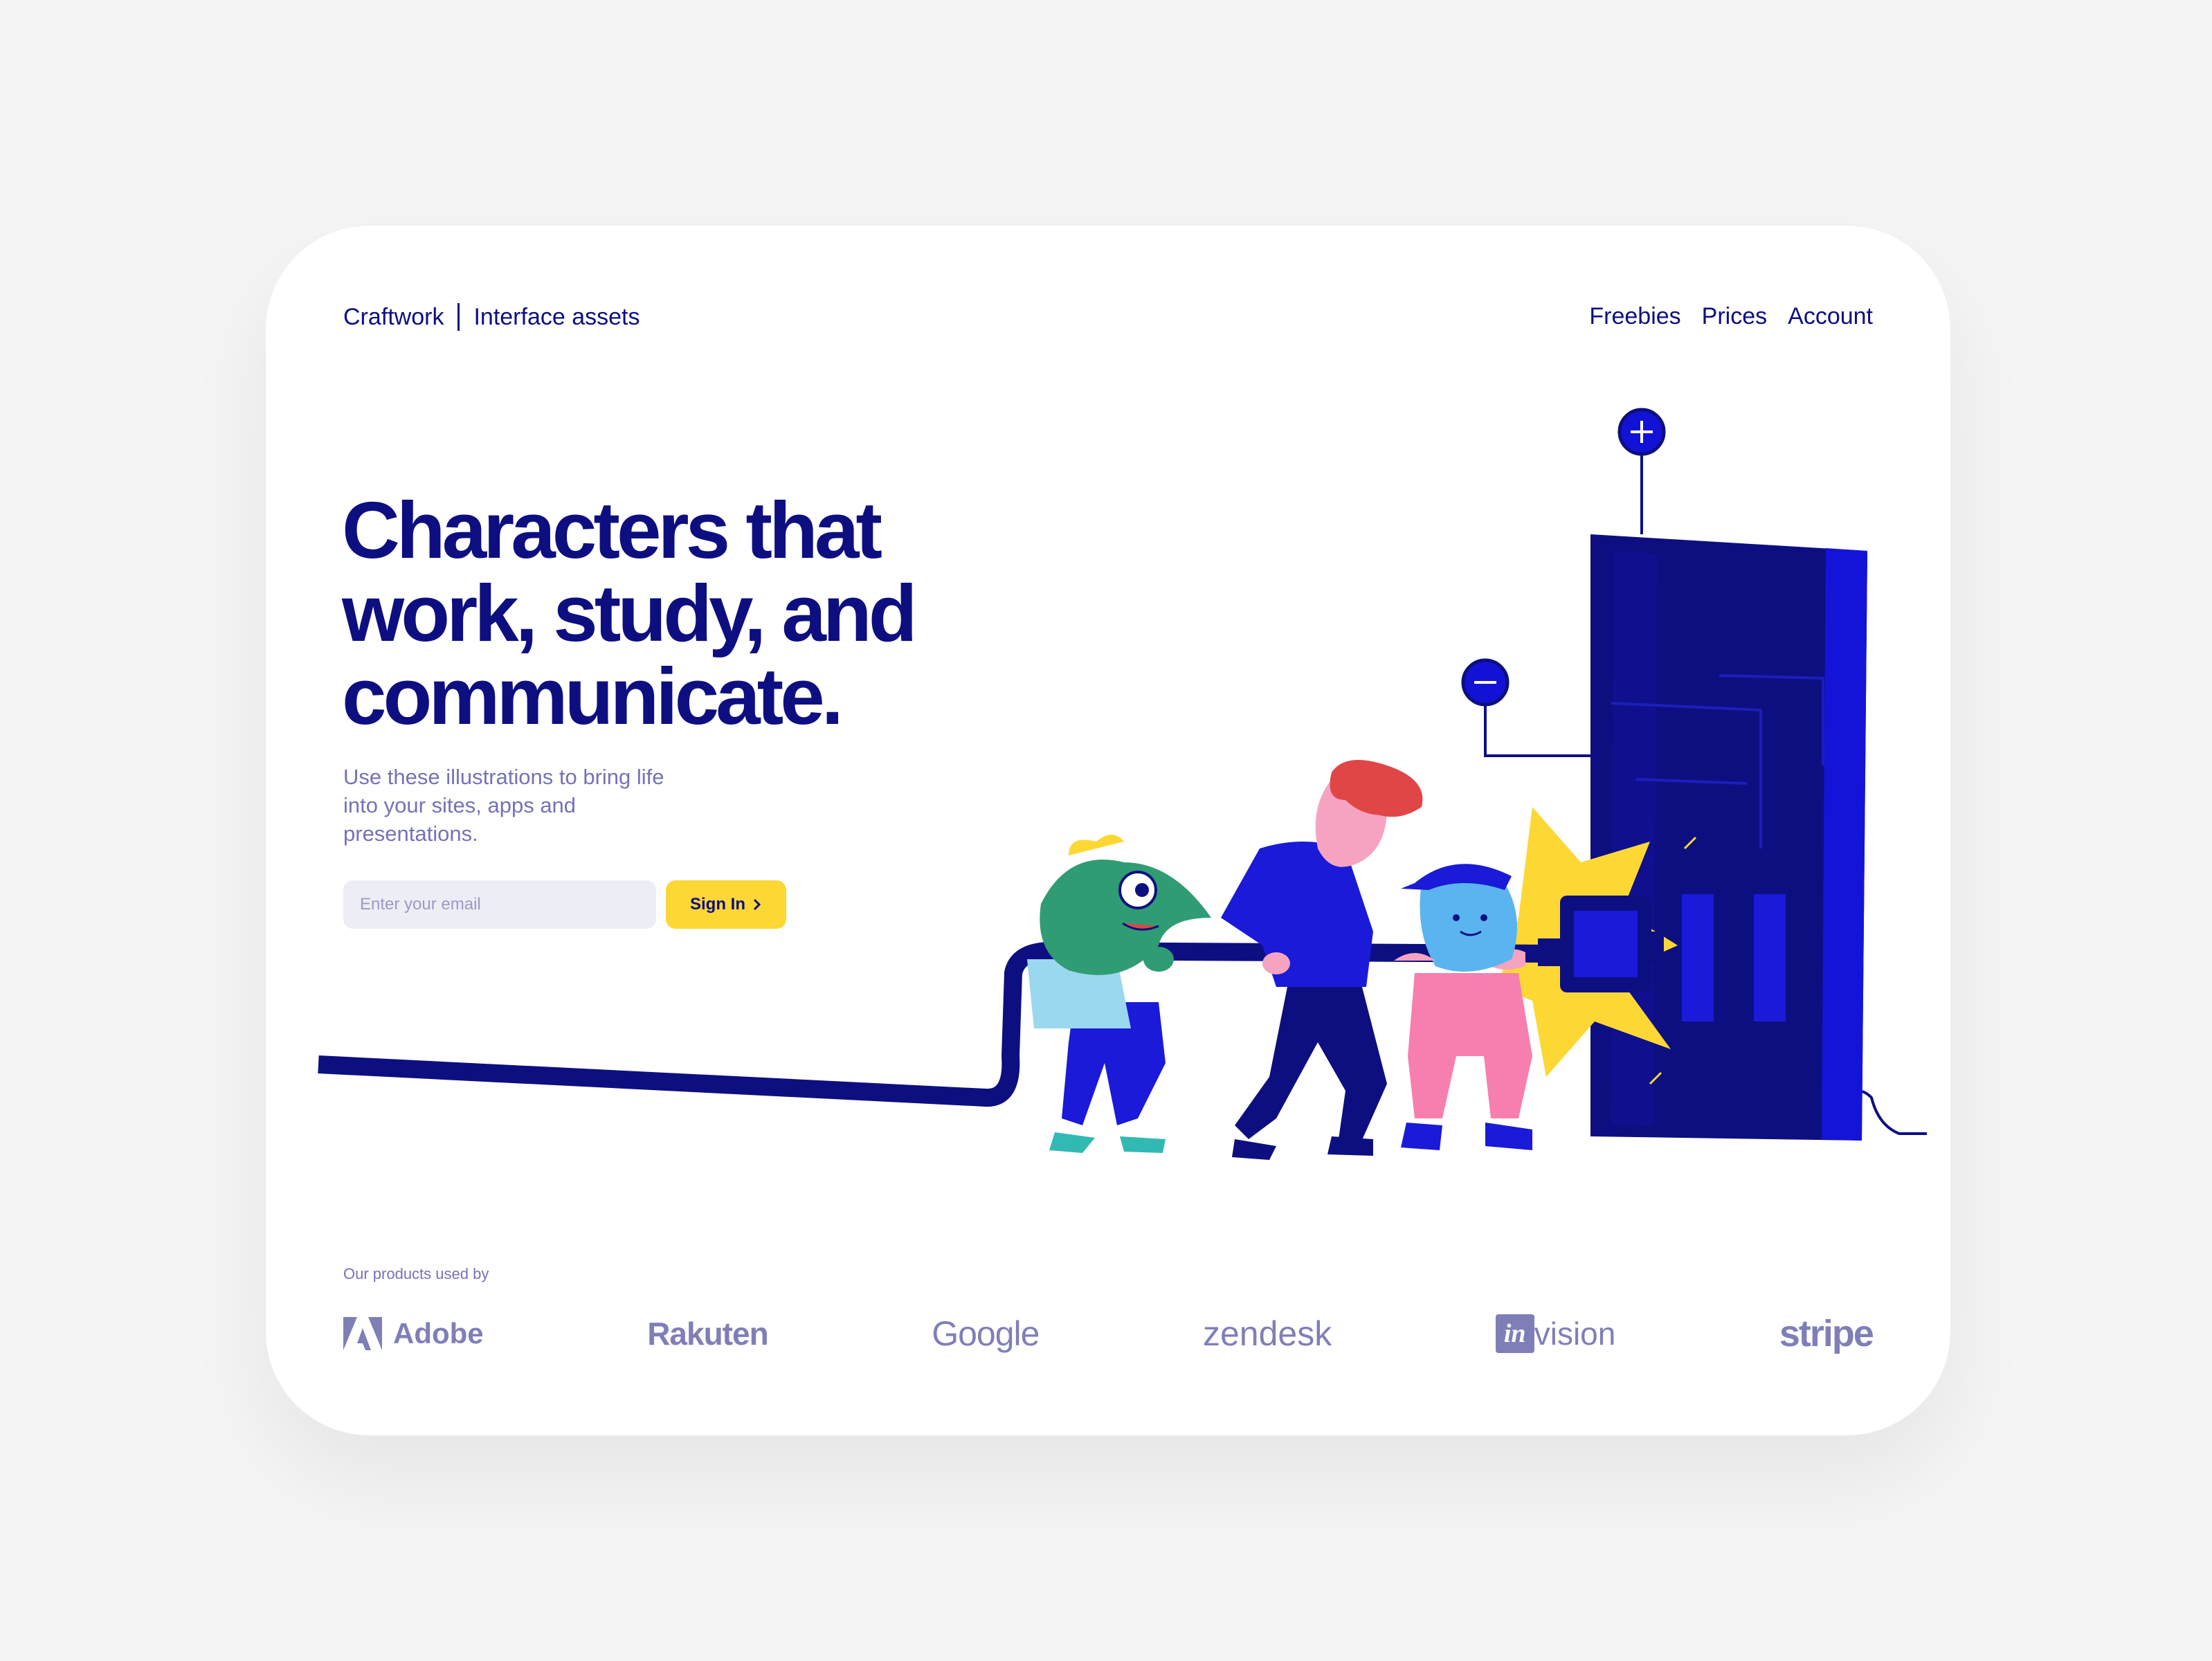 Image resolution: width=2212 pixels, height=1661 pixels. I want to click on logo-rakuten: Rakuten, so click(707, 1333).